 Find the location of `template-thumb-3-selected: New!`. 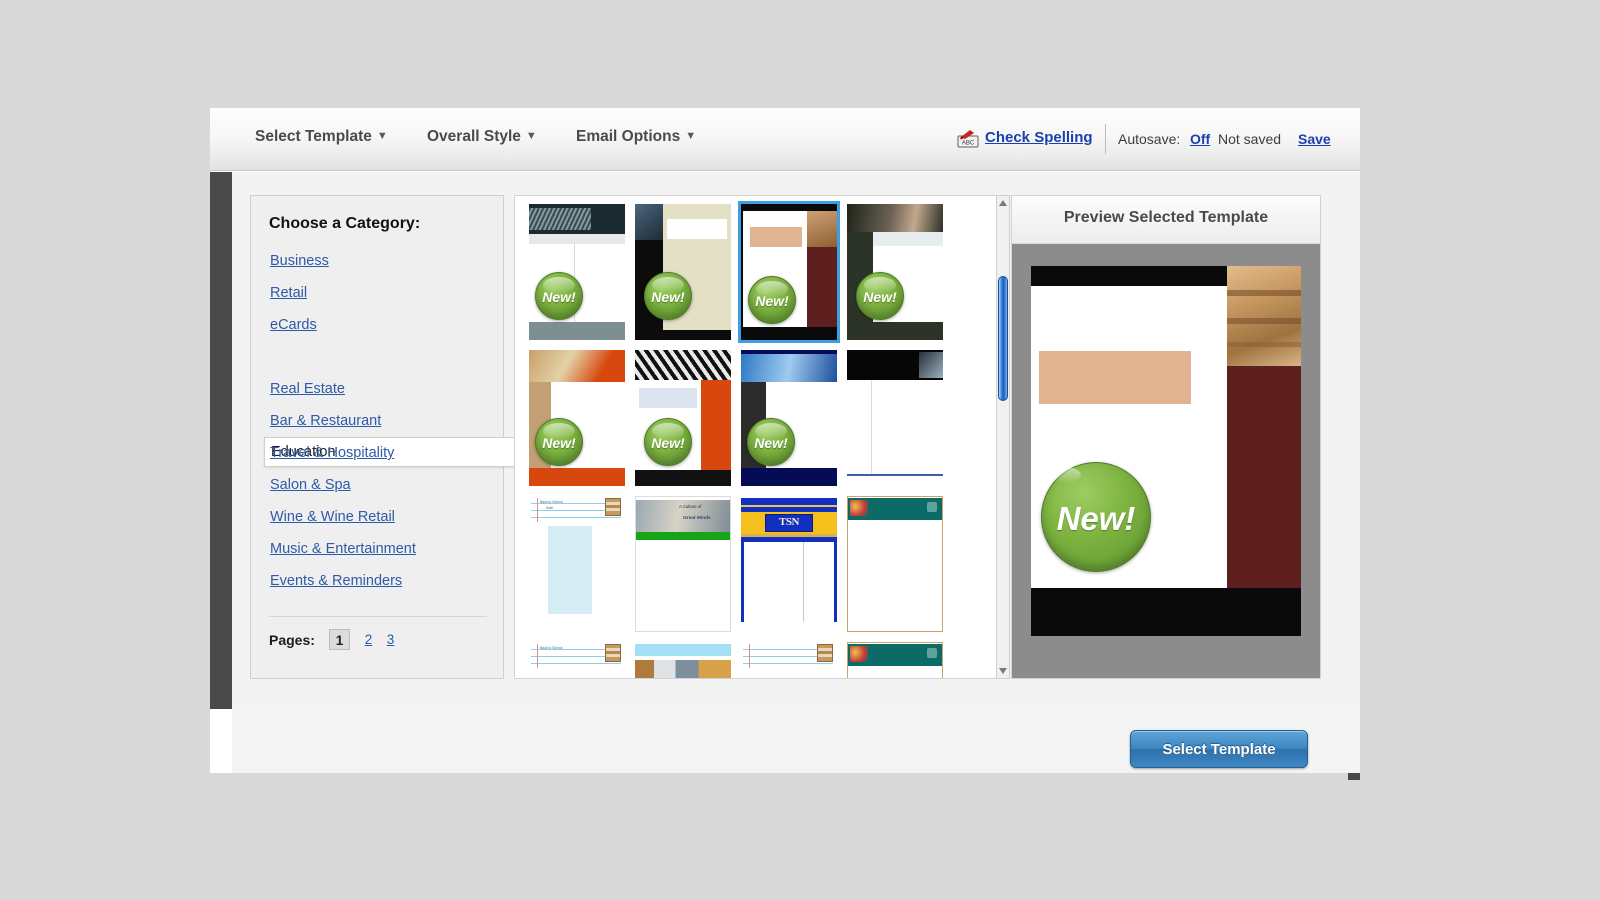

template-thumb-3-selected: New! is located at coordinates (789, 272).